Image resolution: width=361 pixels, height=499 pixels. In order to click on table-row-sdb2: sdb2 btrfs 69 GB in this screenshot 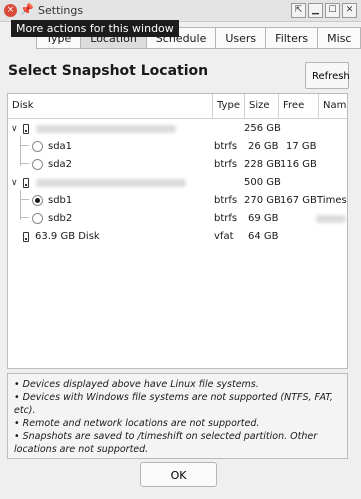, I will do `click(177, 219)`.